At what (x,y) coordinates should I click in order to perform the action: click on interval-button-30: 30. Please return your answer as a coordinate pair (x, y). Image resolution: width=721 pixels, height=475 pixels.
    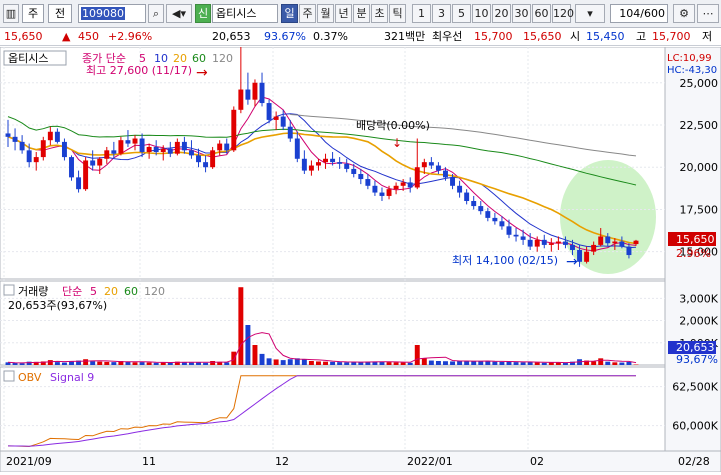
    Looking at the image, I should click on (521, 13).